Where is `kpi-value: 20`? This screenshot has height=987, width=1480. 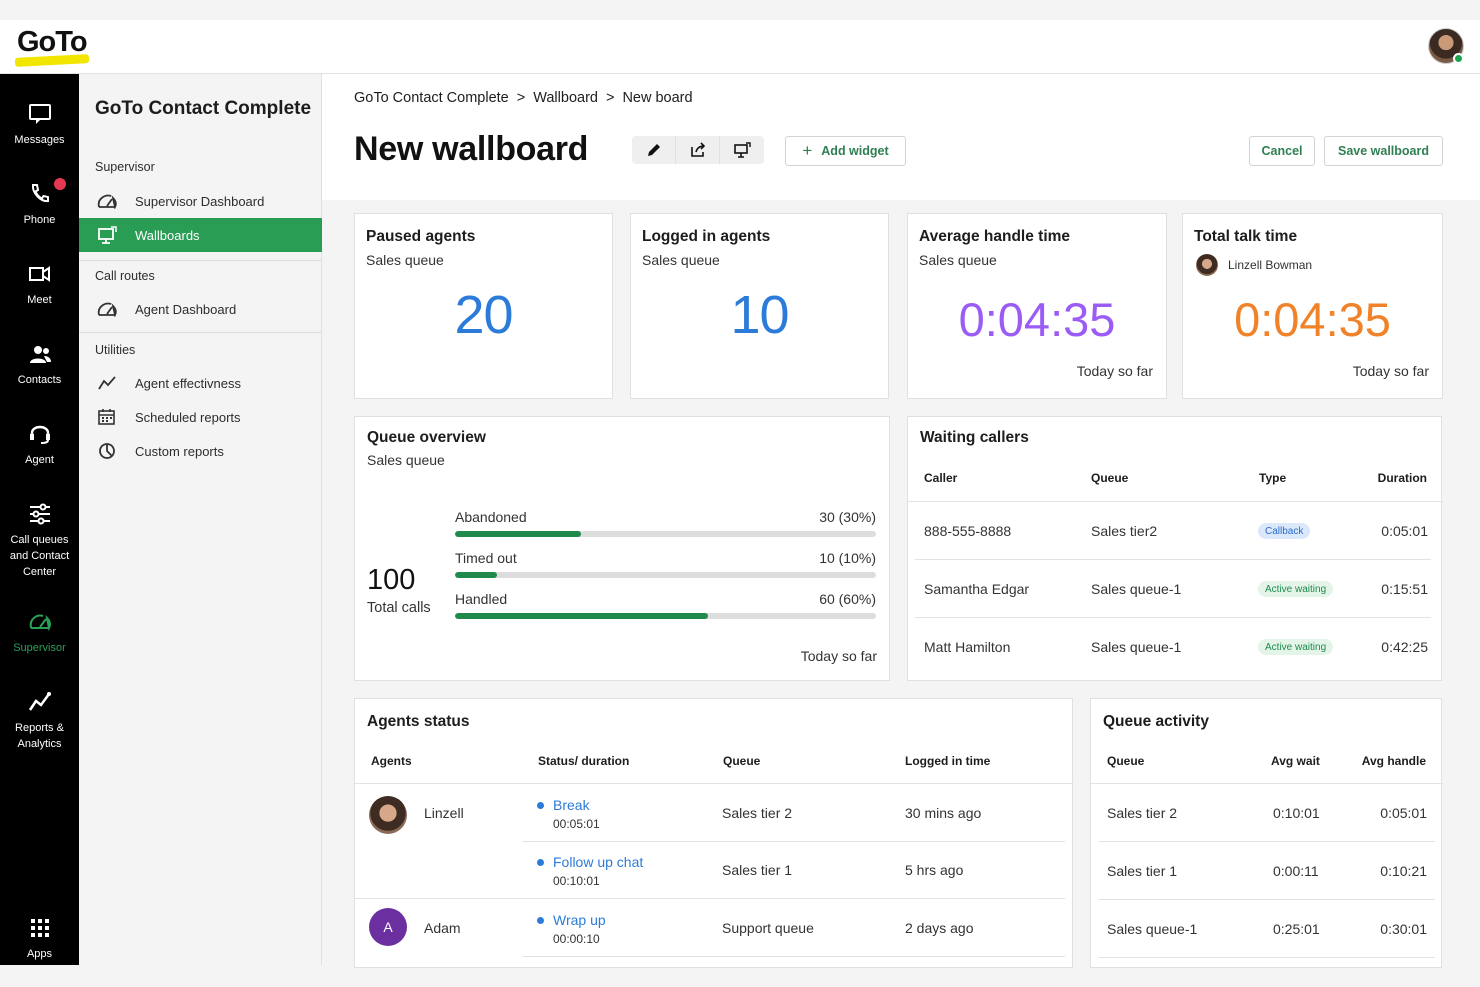 kpi-value: 20 is located at coordinates (483, 315).